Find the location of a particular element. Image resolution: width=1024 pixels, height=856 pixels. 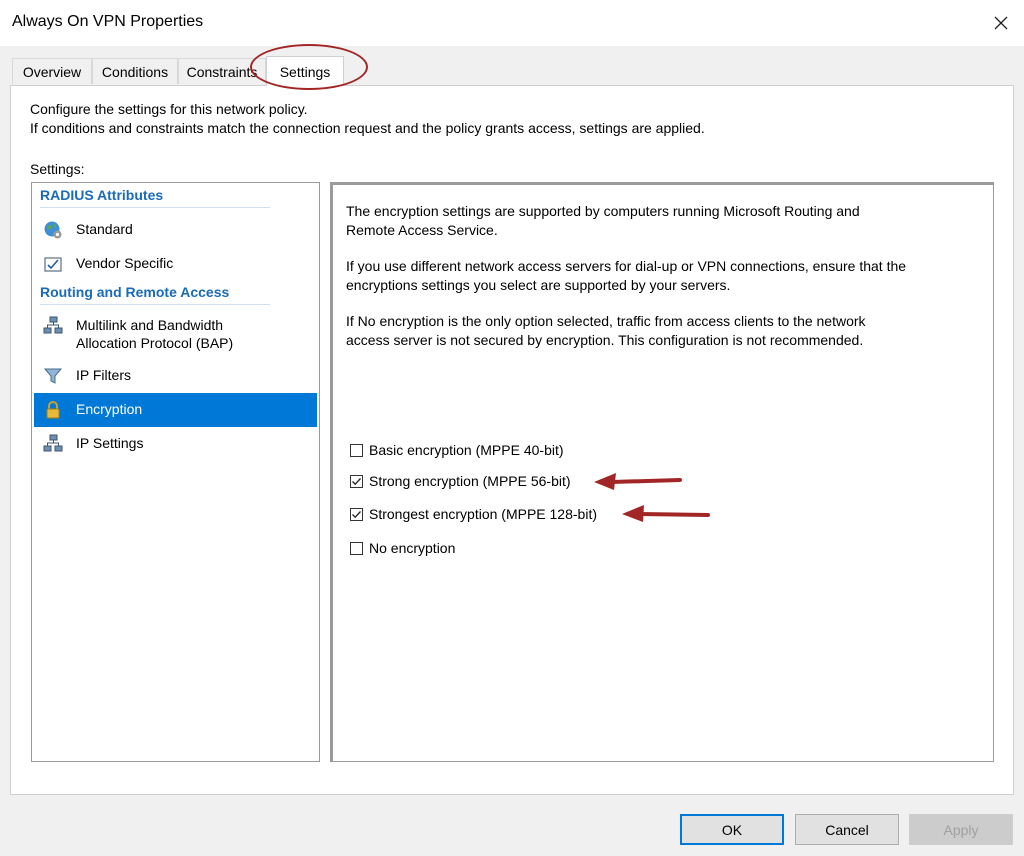

nav-item-encryption: Encryption is located at coordinates (175, 410).